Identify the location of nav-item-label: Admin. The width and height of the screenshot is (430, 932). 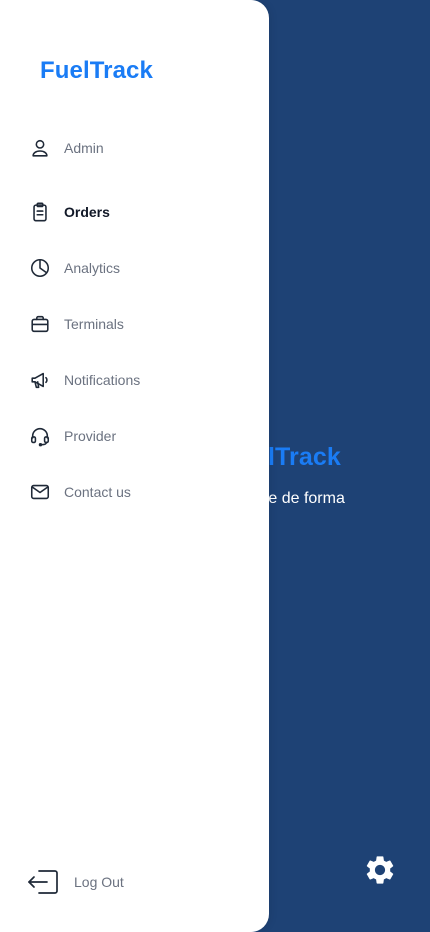
(84, 148).